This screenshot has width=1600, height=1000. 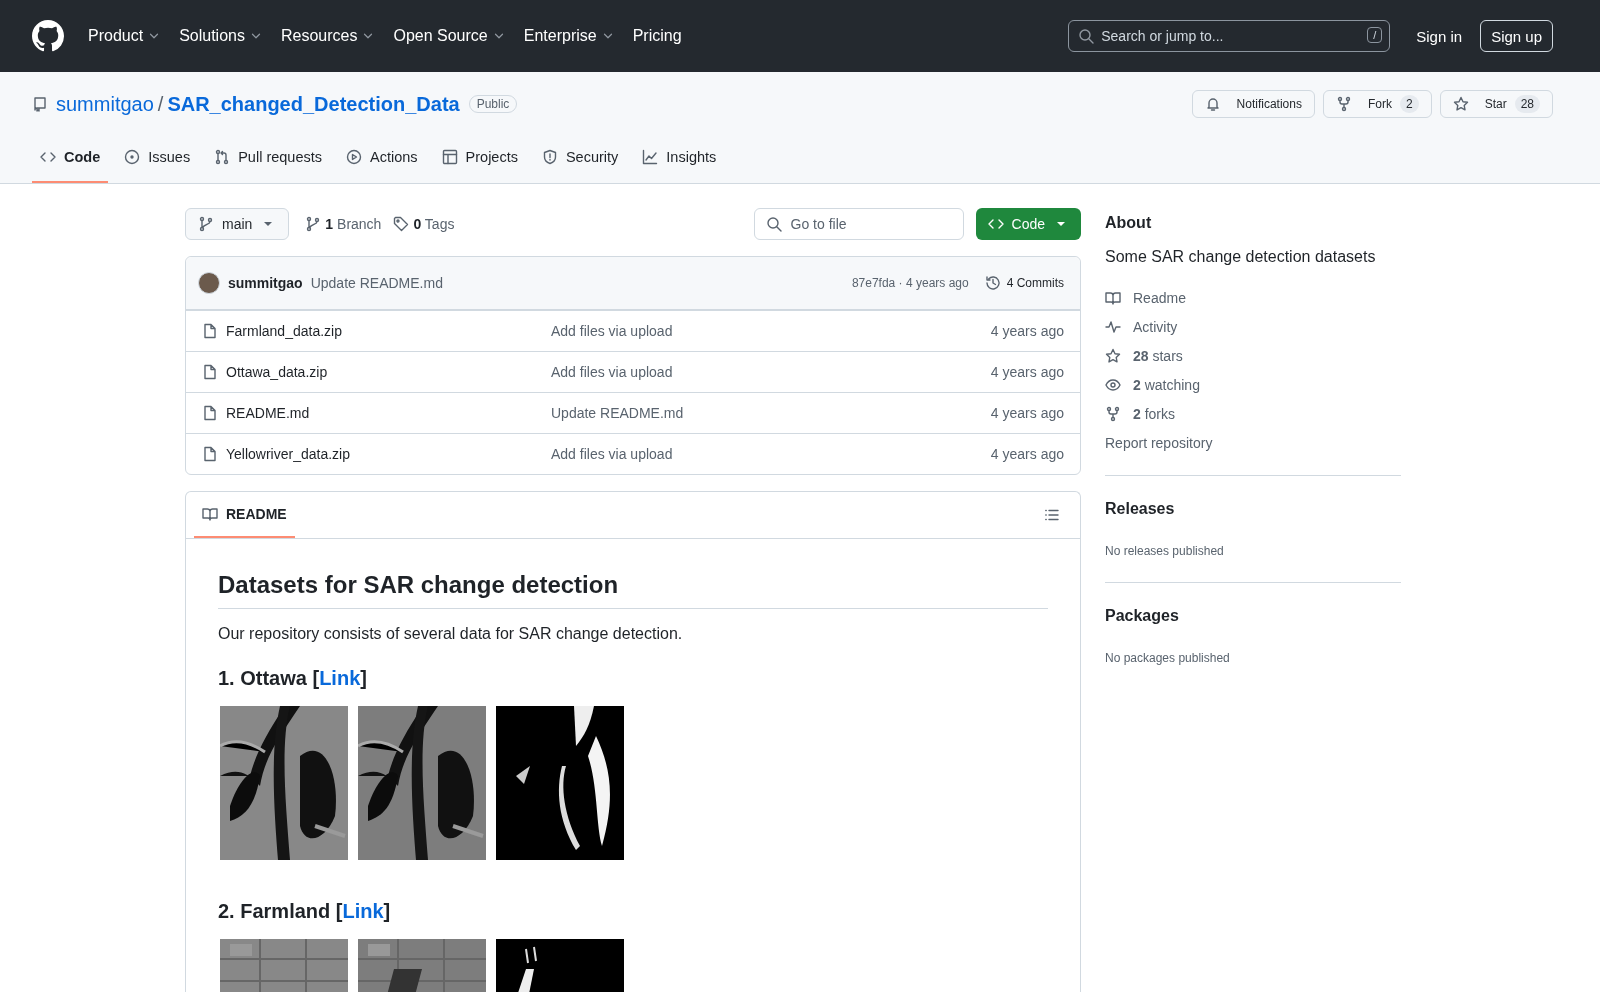 What do you see at coordinates (40, 104) in the screenshot?
I see `repo-icon` at bounding box center [40, 104].